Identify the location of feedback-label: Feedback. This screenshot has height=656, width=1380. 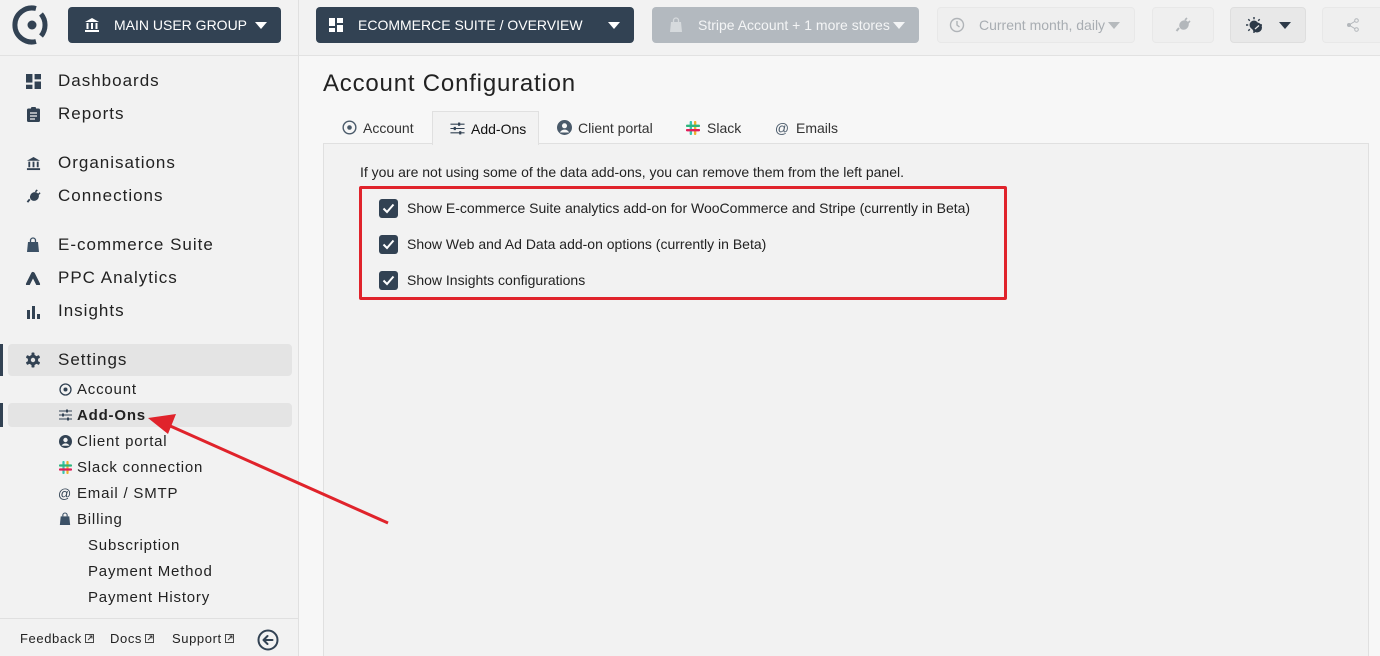
(51, 638).